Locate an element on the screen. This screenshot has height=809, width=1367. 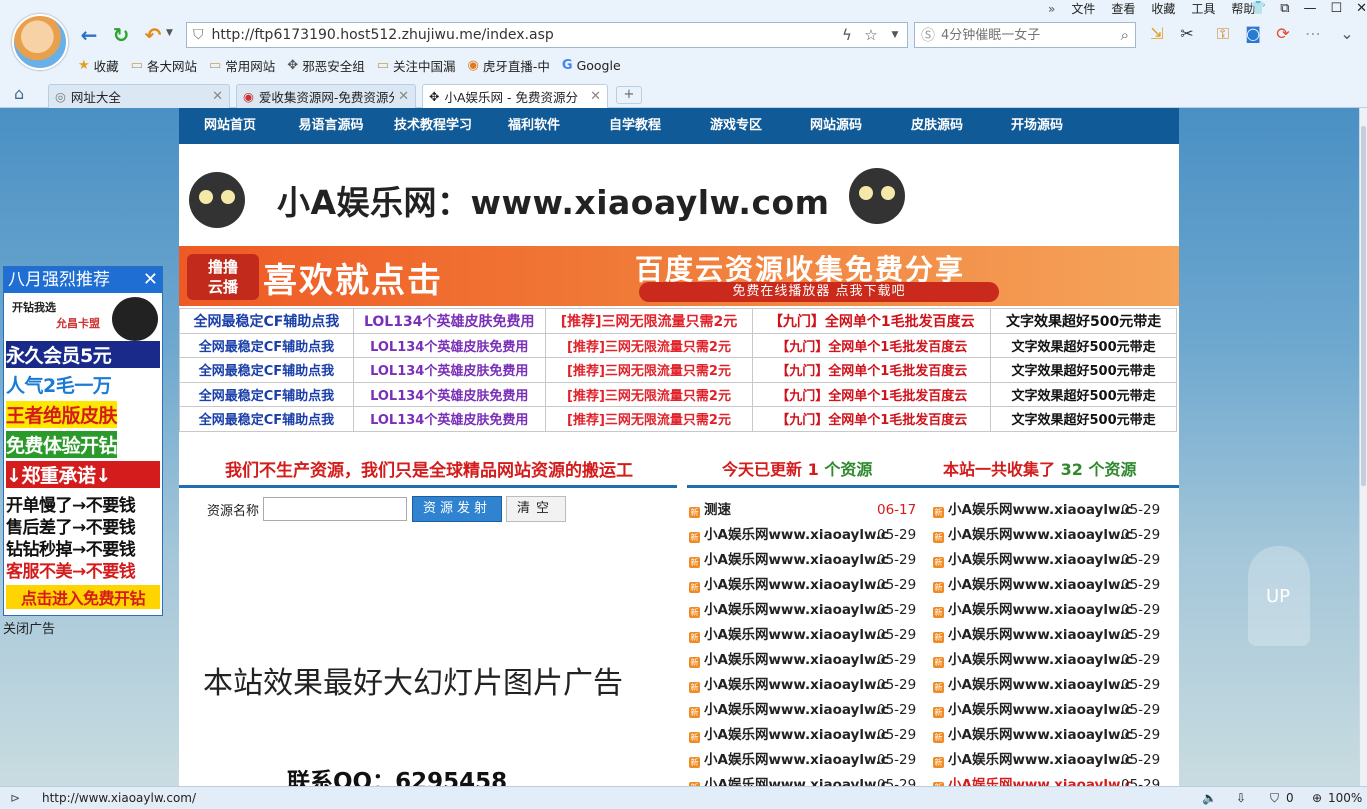
download-icon: ⇩ is located at coordinates (1241, 798).